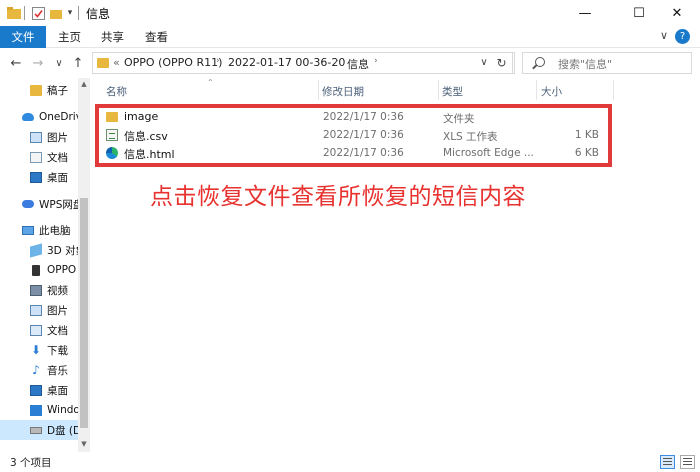  I want to click on sidebar-item-d-drive: D盘 (D, so click(39, 430).